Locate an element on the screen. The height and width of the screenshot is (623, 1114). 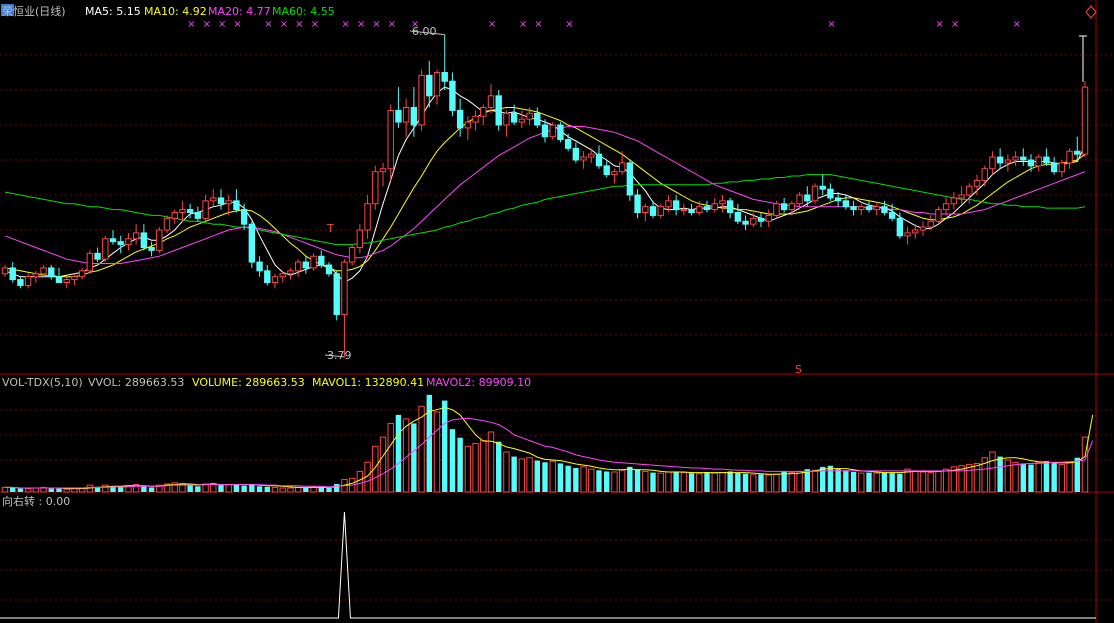
ma20-label: MA20: 4.77 is located at coordinates (239, 11).